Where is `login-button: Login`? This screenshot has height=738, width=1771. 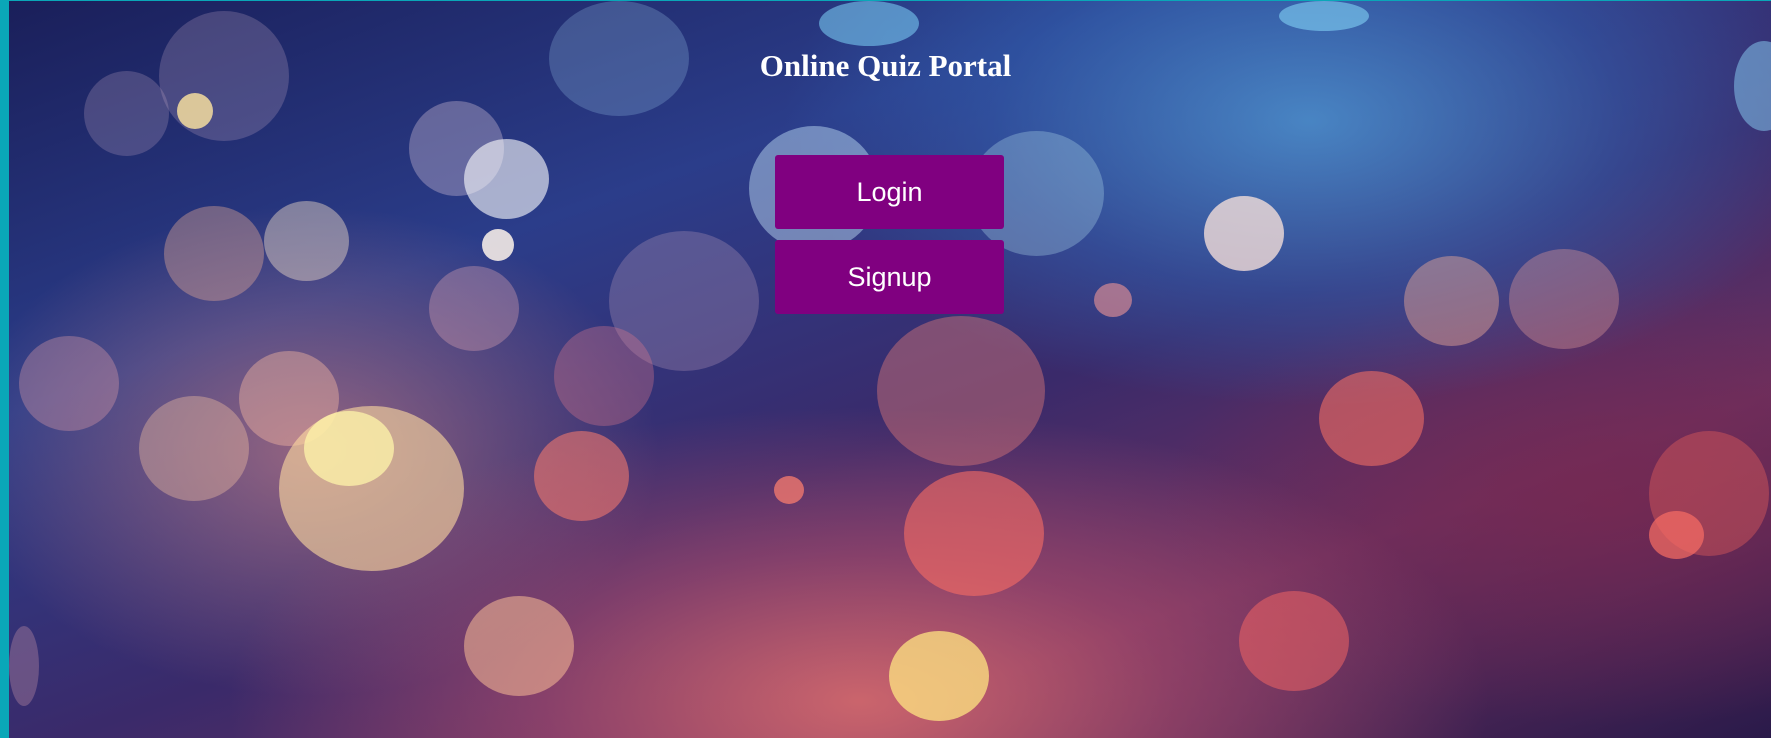
login-button: Login is located at coordinates (889, 192).